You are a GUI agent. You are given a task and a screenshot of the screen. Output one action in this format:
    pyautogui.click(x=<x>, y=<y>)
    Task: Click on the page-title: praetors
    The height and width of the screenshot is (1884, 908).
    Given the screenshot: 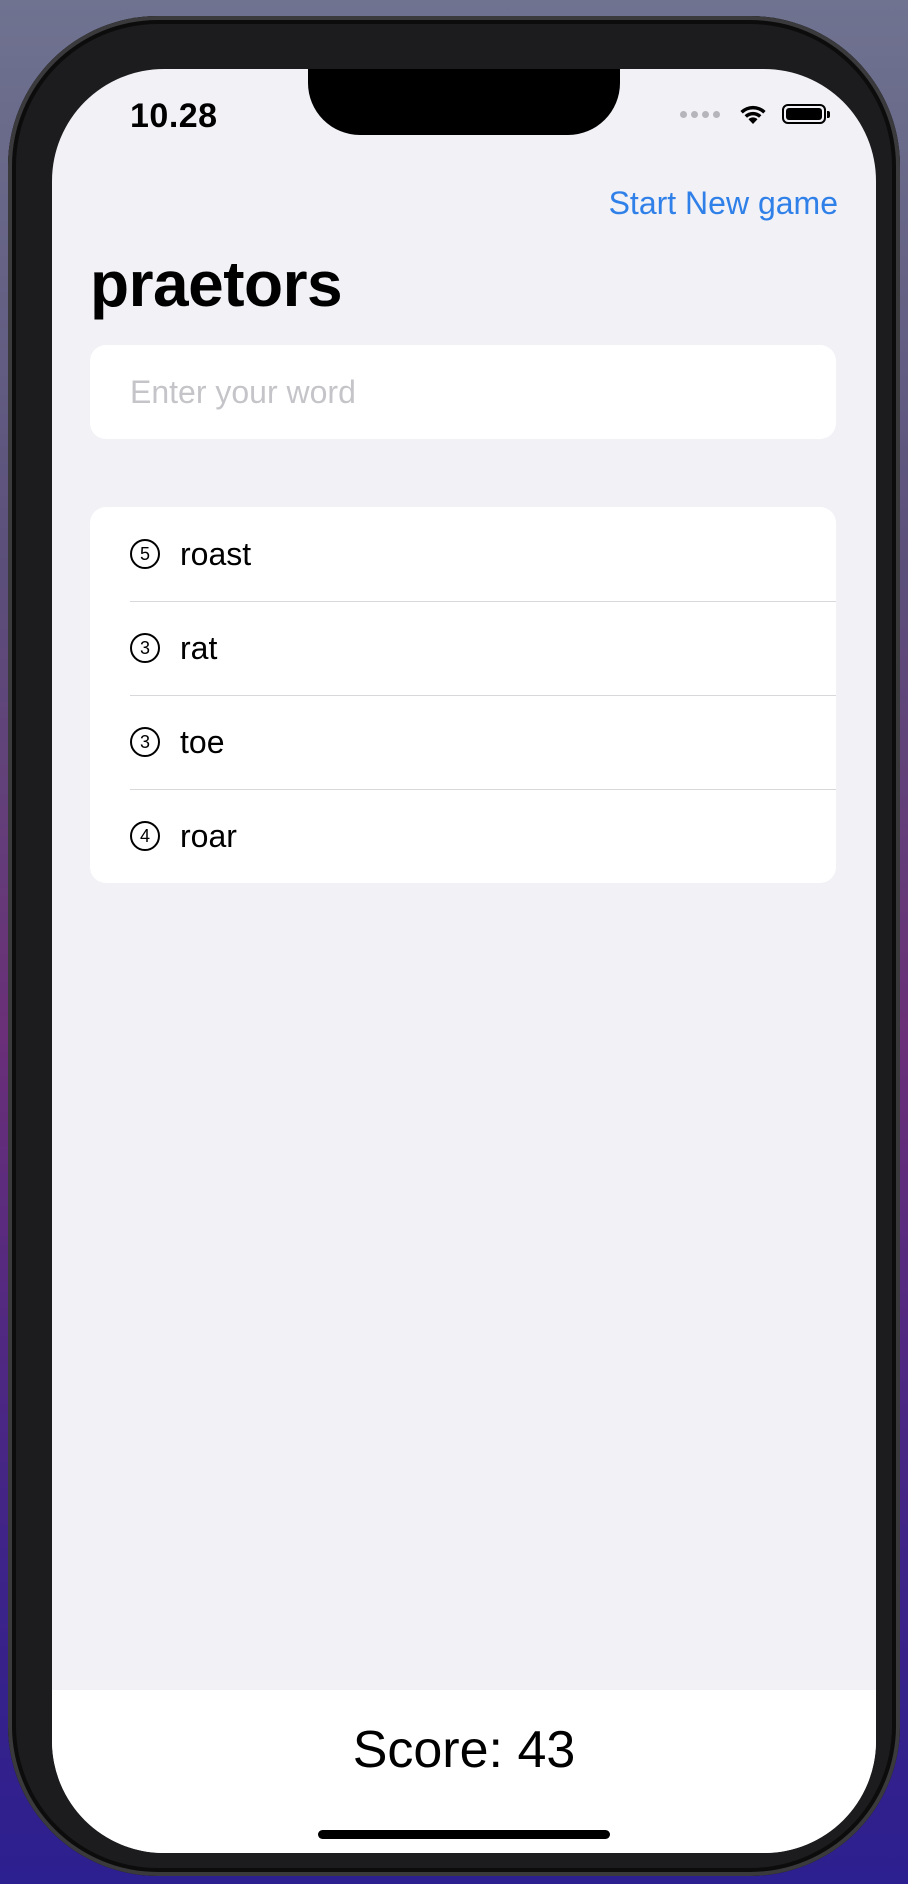 What is the action you would take?
    pyautogui.click(x=216, y=284)
    